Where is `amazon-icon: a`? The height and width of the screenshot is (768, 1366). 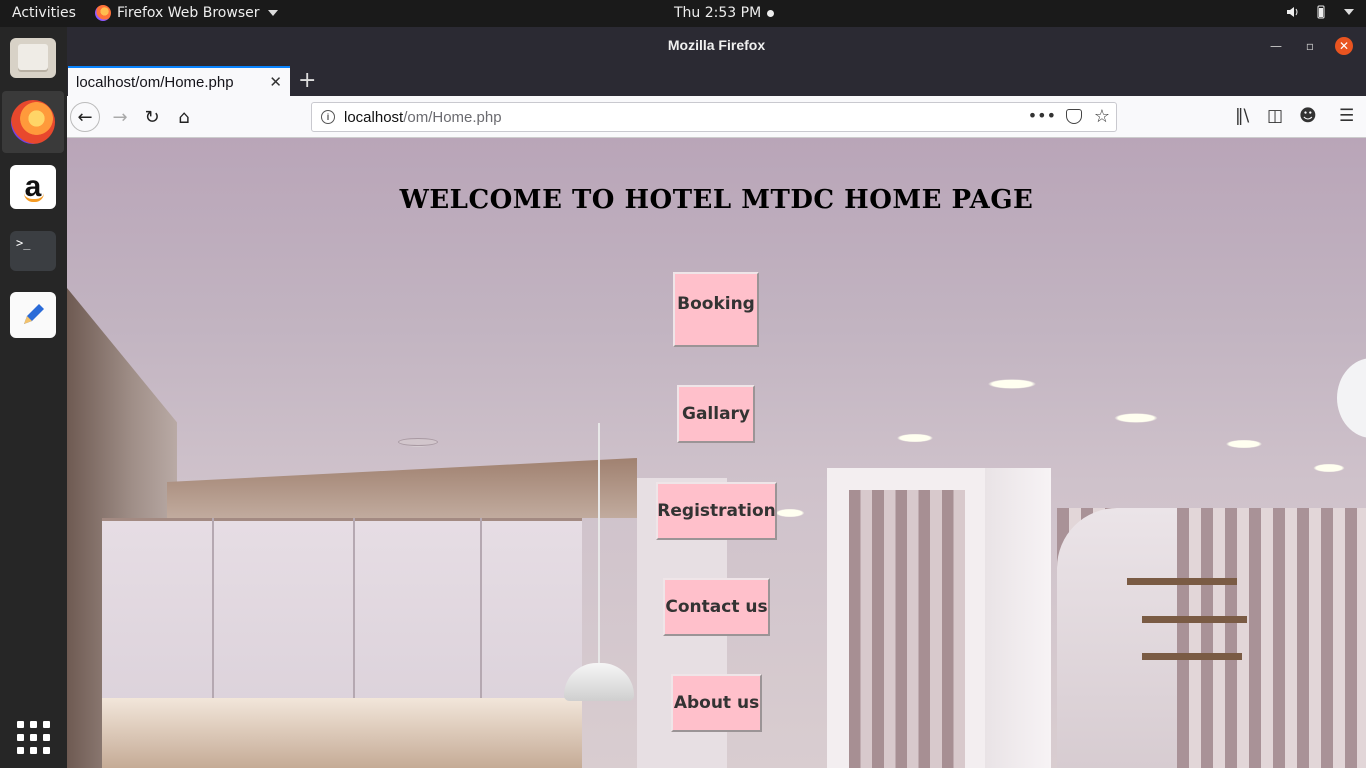
amazon-icon: a is located at coordinates (33, 187).